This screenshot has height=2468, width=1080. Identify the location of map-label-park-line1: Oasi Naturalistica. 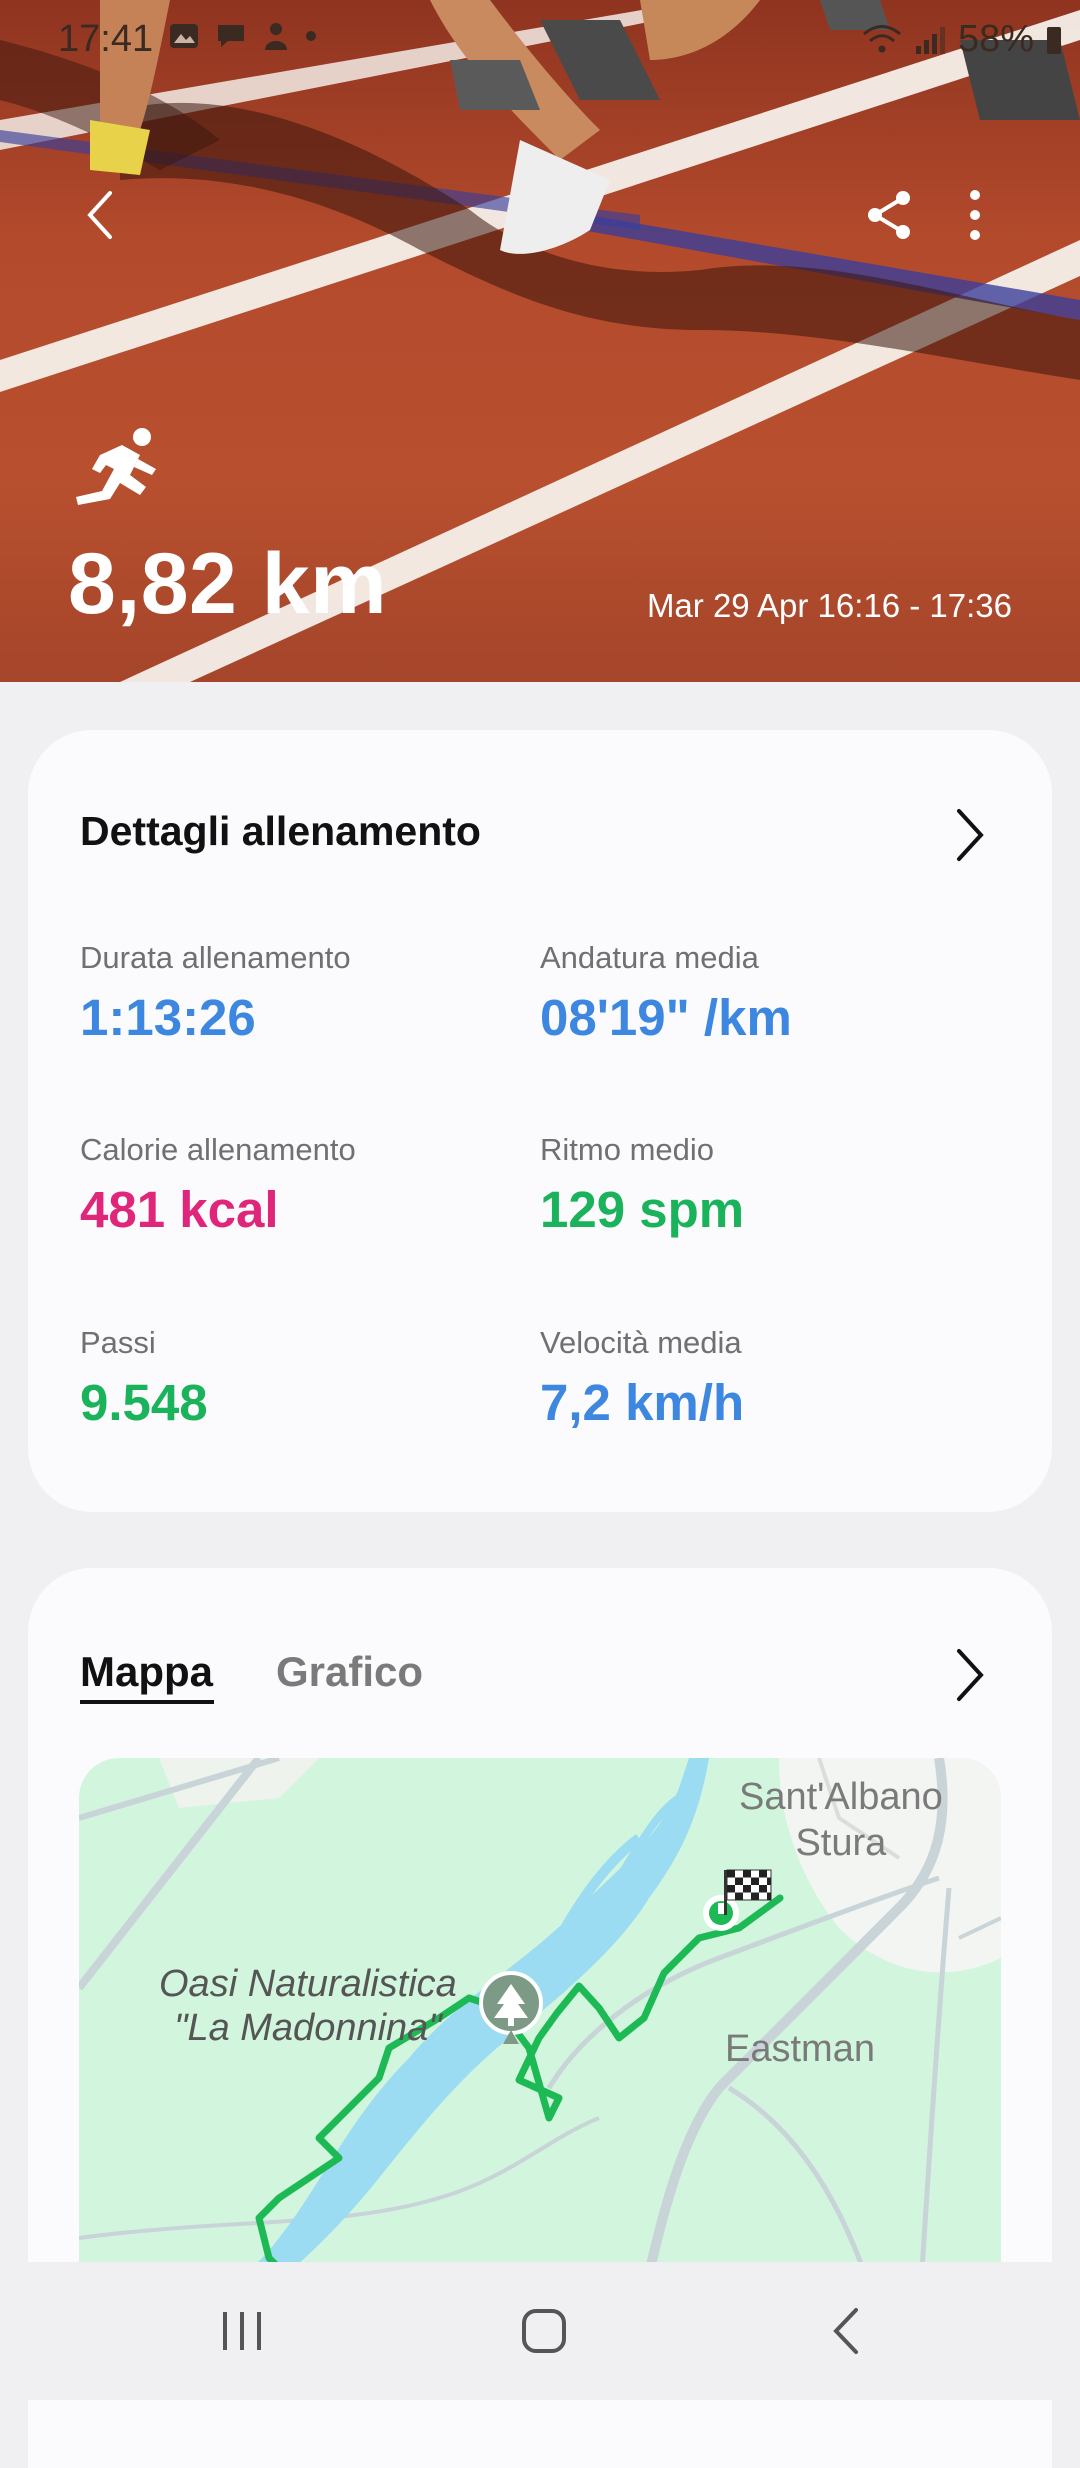
(308, 1984).